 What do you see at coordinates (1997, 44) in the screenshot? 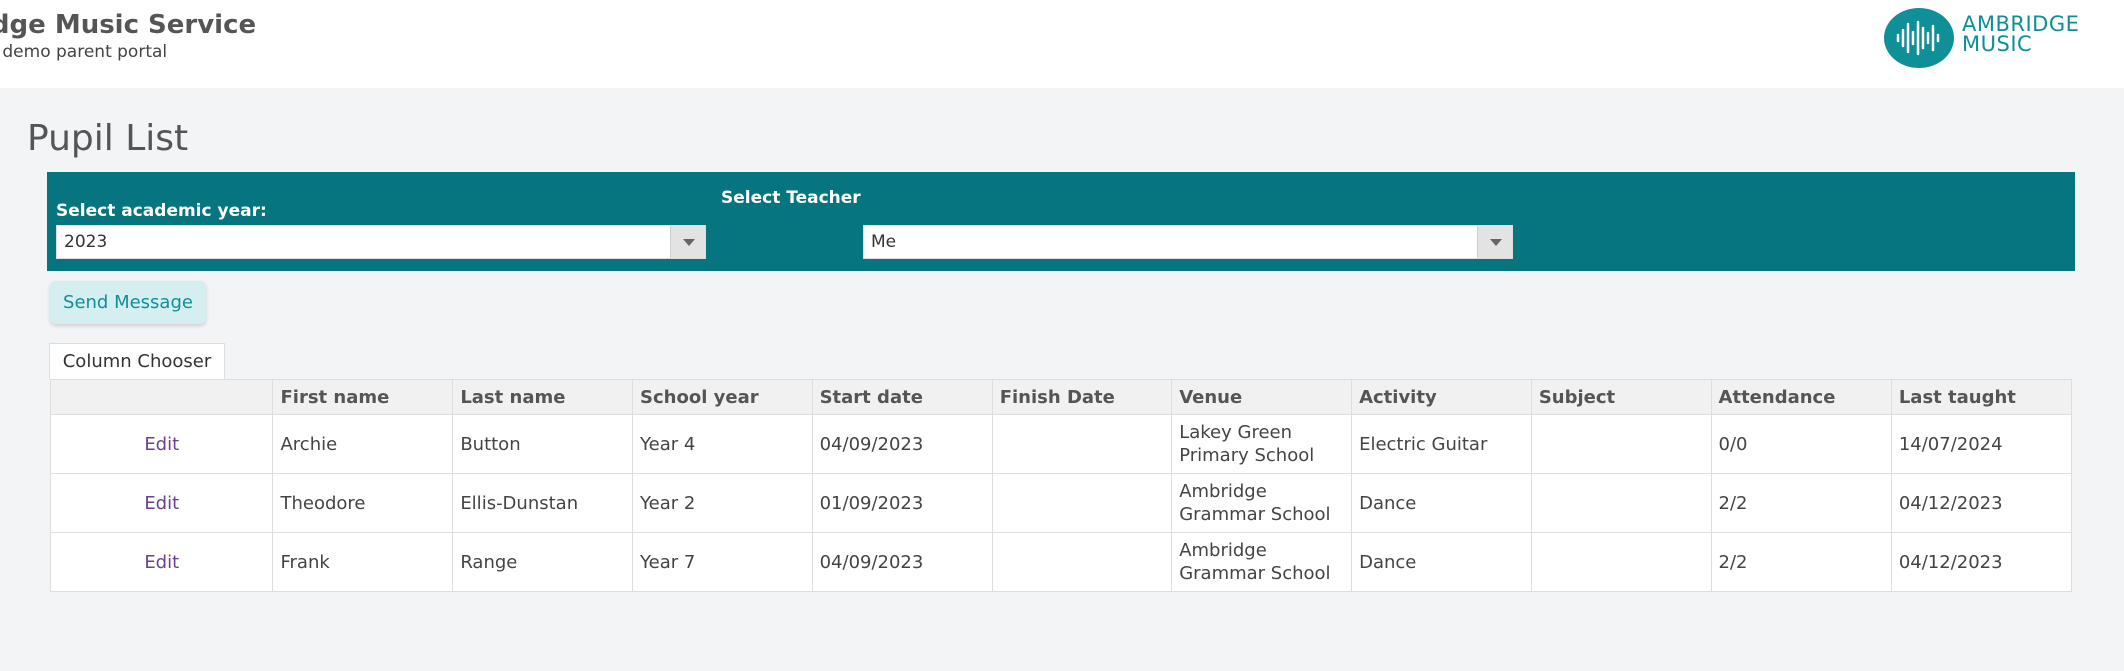
I see `logo-text-line2: MUSIC` at bounding box center [1997, 44].